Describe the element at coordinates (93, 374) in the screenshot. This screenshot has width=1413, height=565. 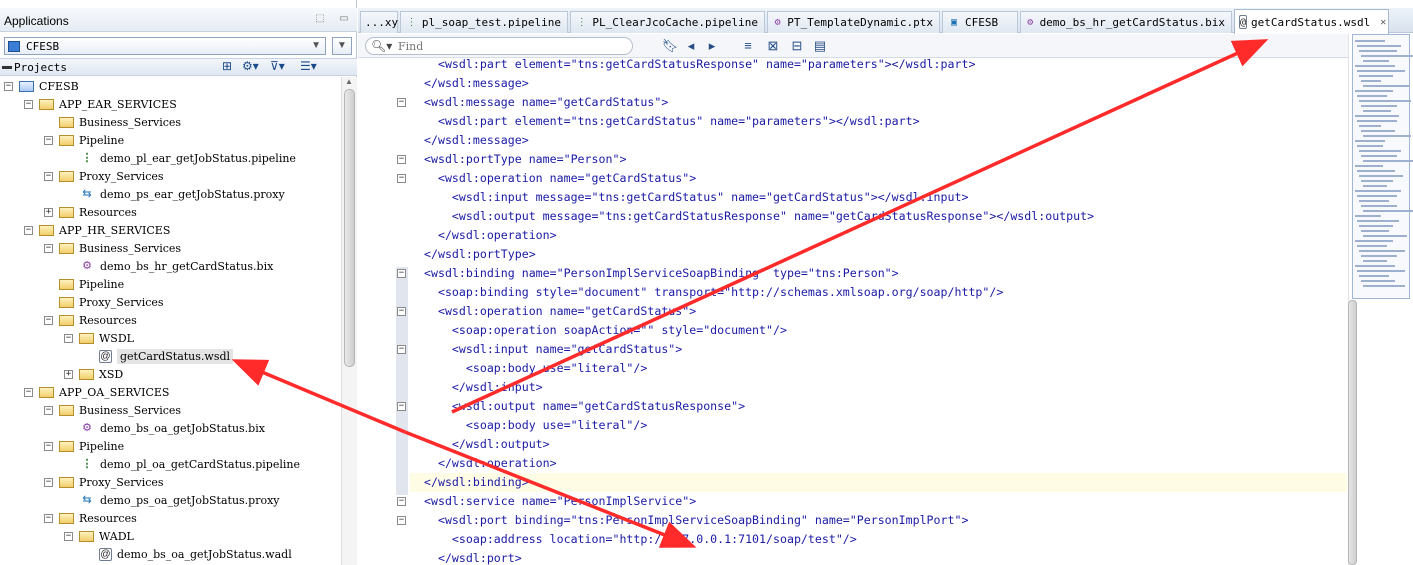
I see `tree-folder: + XSD` at that location.